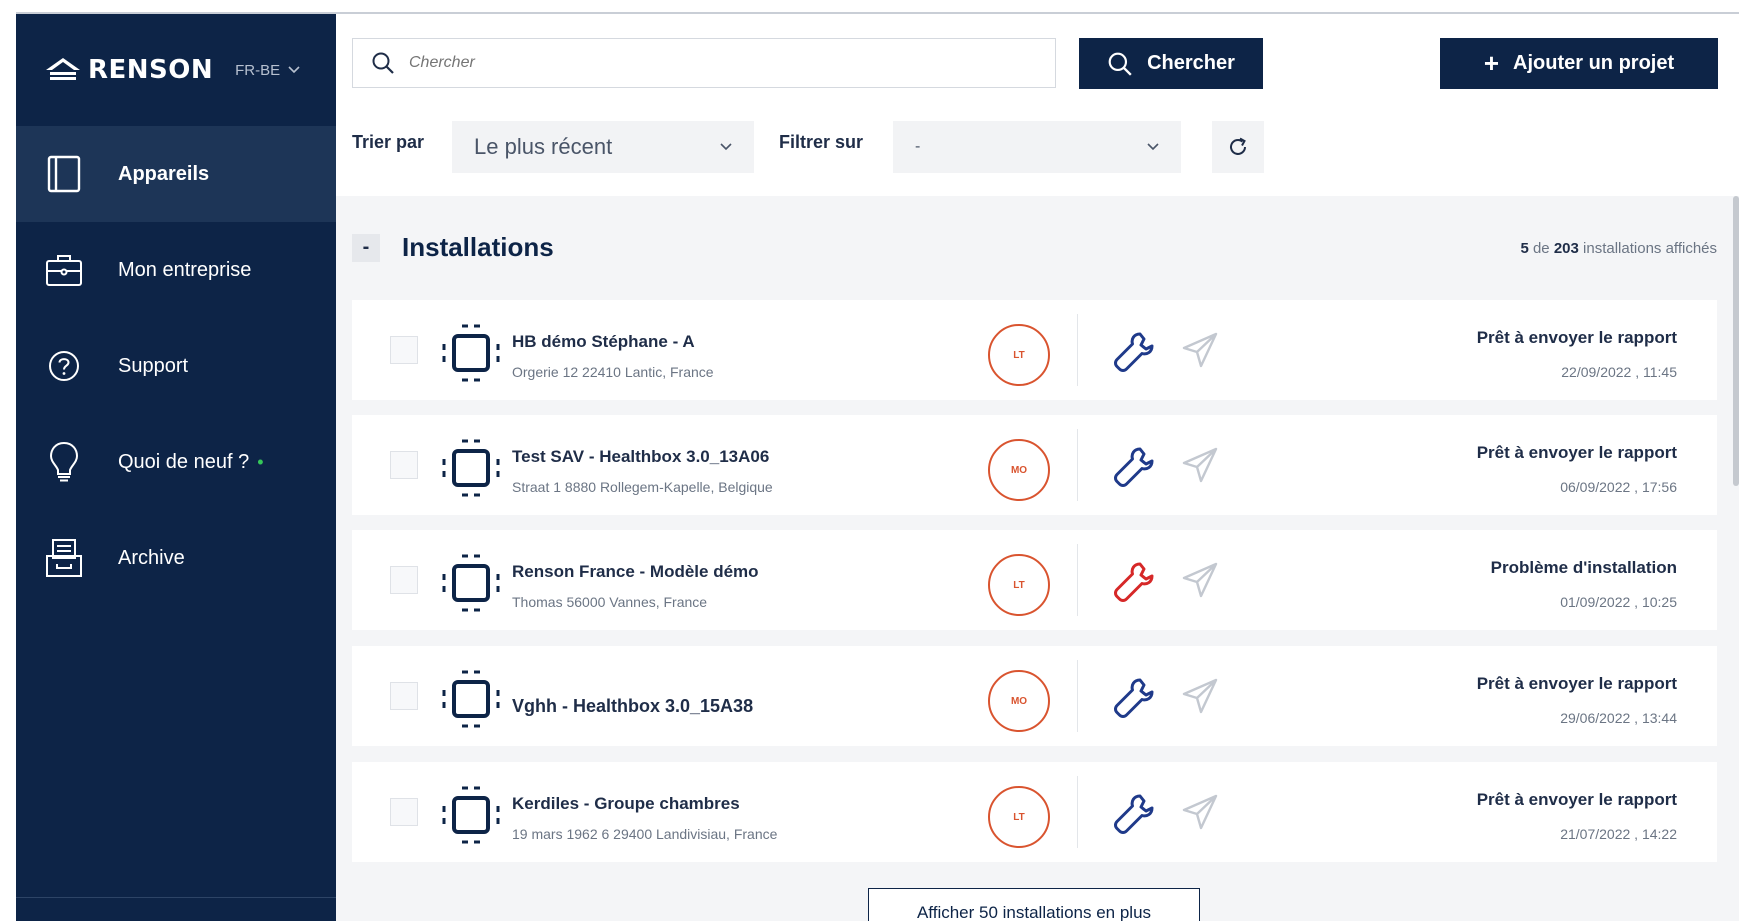 Image resolution: width=1739 pixels, height=921 pixels. Describe the element at coordinates (613, 372) in the screenshot. I see `installation-address: Orgerie 12 22410 Lantic, France` at that location.